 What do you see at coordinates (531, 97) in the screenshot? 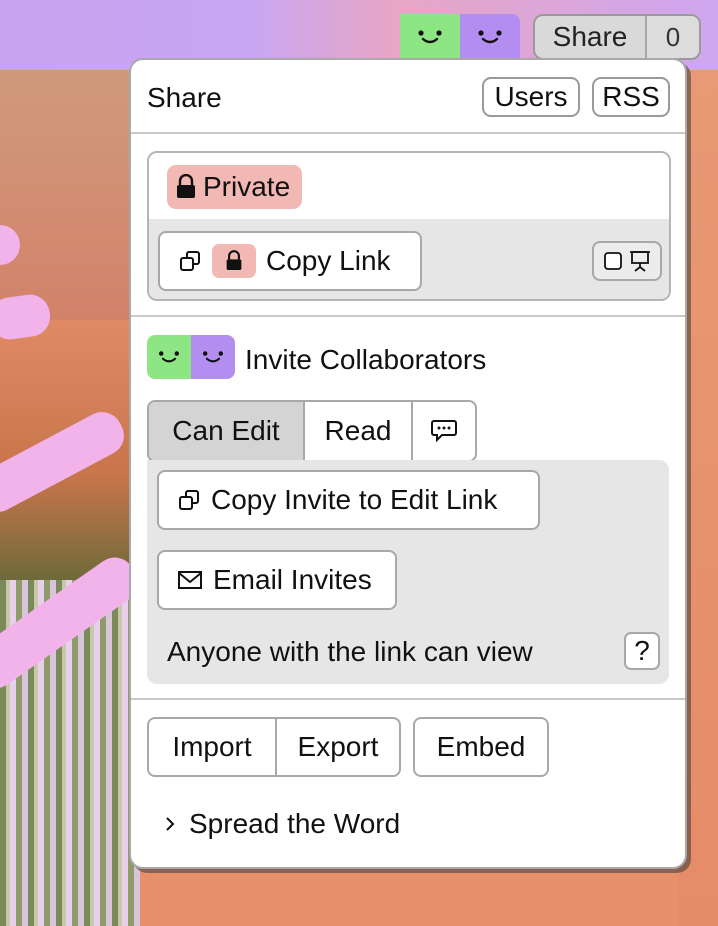
I see `users-button: Users` at bounding box center [531, 97].